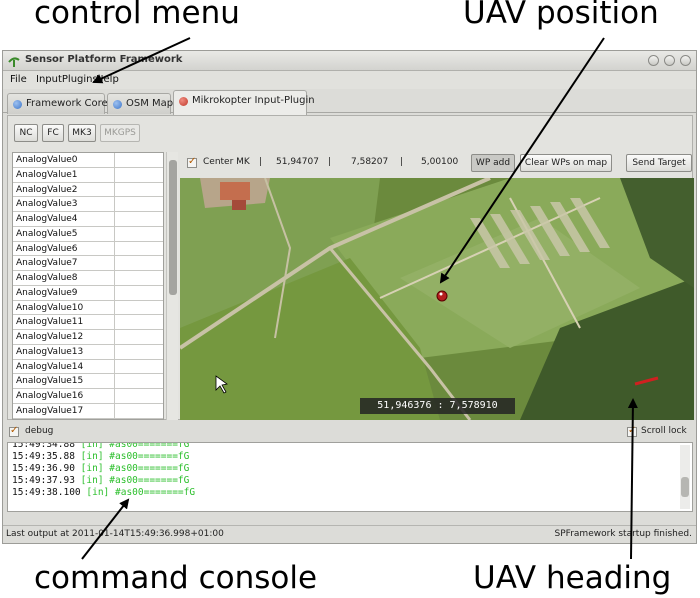 The height and width of the screenshot is (598, 700). I want to click on console-line: 15:49:38.100 [in] #as00=======fG, so click(103, 492).